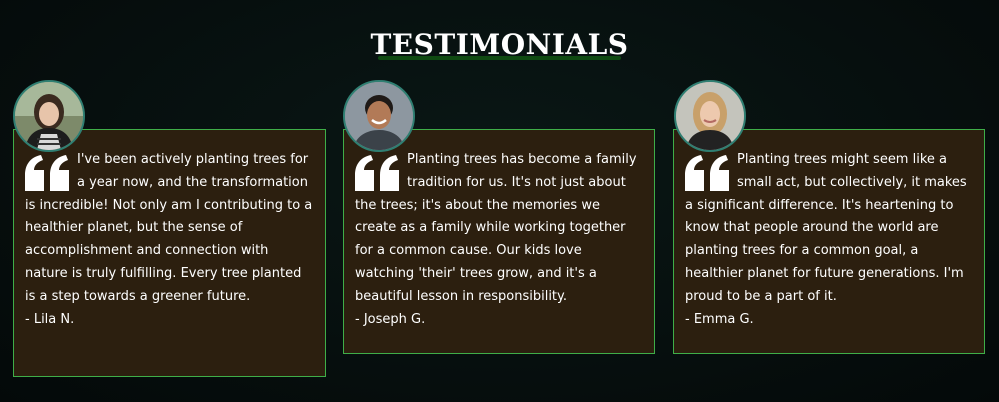 This screenshot has width=999, height=402. I want to click on testimonial-author: - Emma G., so click(719, 319).